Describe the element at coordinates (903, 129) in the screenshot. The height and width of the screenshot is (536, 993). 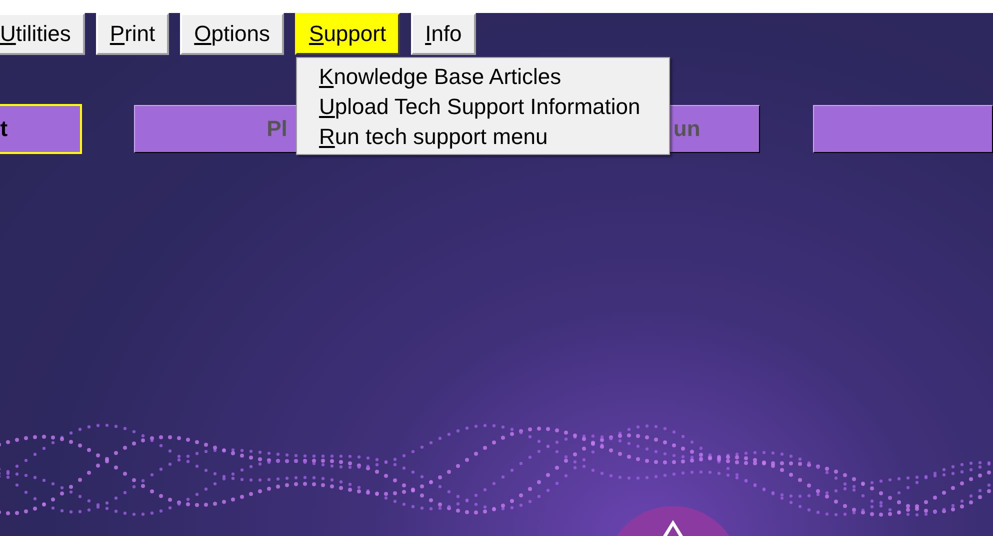
I see `action-button` at that location.